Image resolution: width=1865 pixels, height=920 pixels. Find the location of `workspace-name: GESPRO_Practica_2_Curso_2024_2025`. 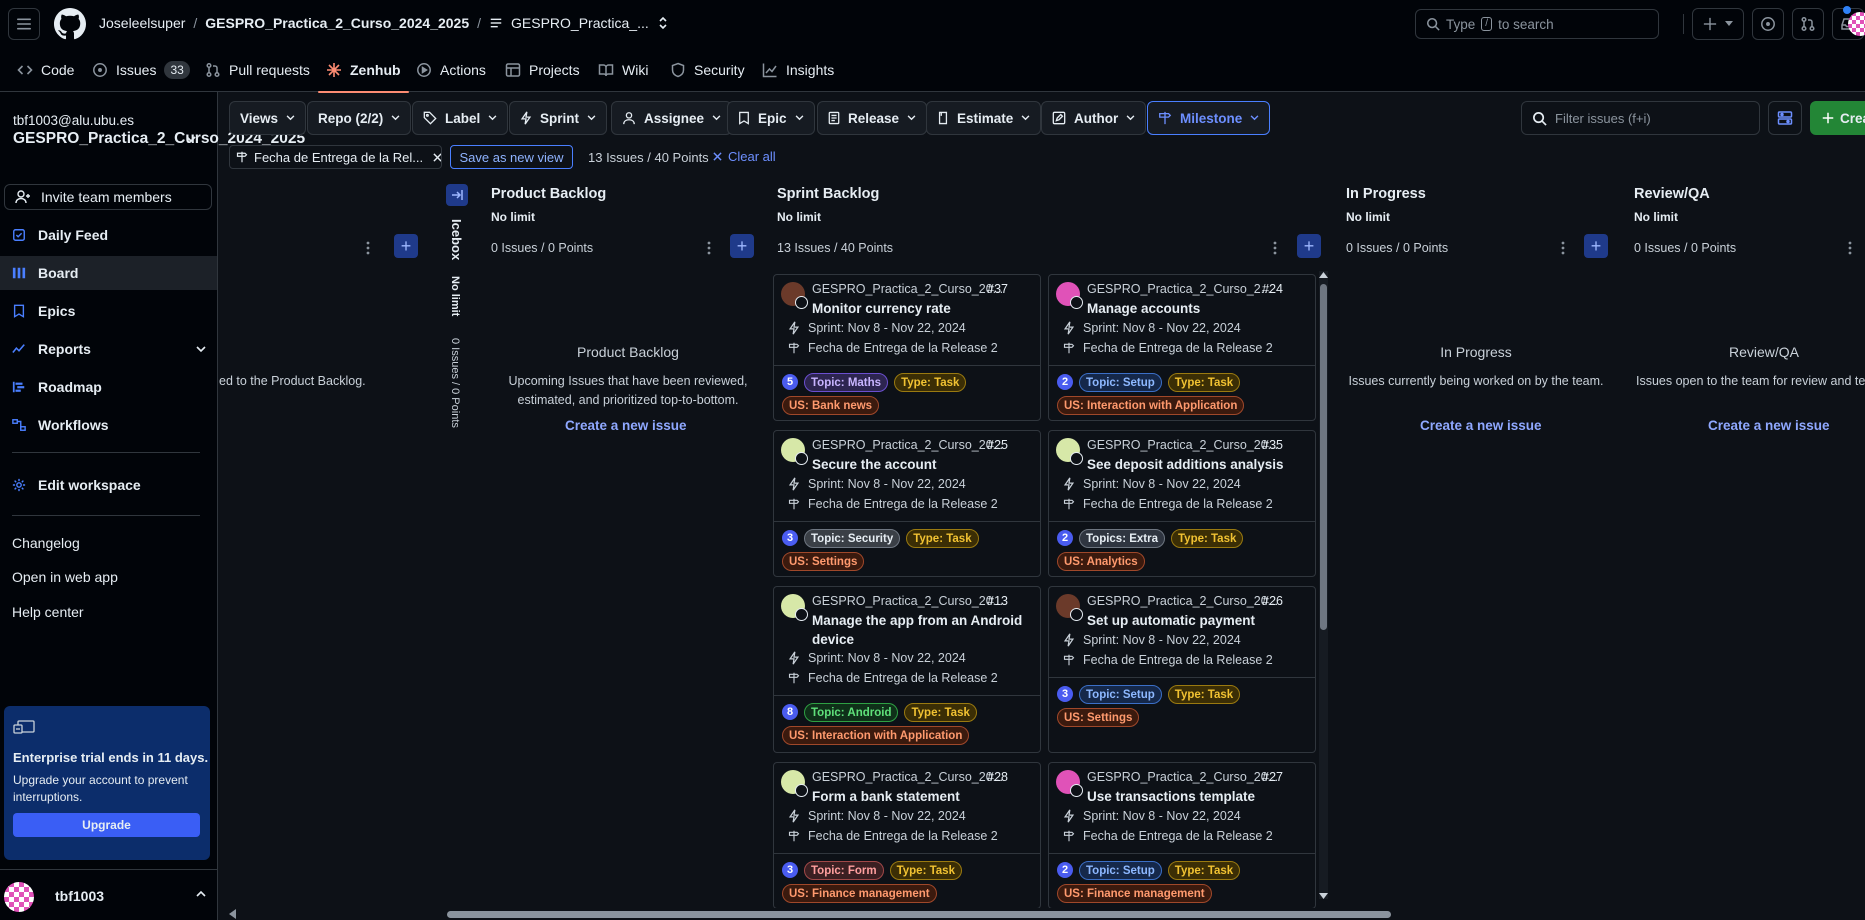

workspace-name: GESPRO_Practica_2_Curso_2024_2025 is located at coordinates (159, 139).